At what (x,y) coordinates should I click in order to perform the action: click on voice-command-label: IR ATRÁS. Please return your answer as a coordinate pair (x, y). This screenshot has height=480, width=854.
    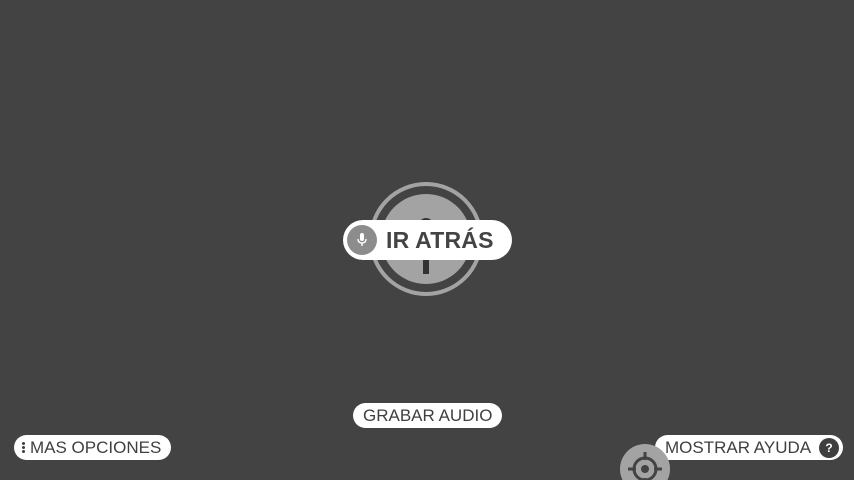
    Looking at the image, I should click on (440, 239).